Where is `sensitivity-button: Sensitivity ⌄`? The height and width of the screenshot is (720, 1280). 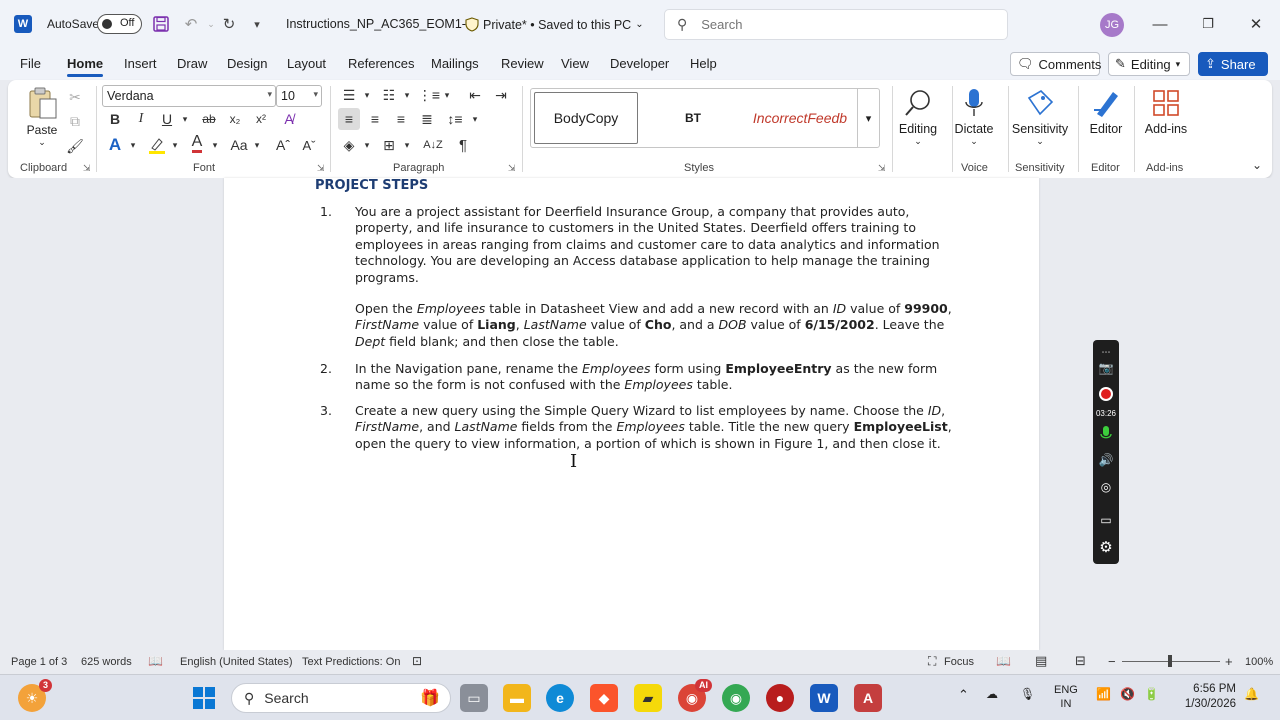
sensitivity-button: Sensitivity ⌄ is located at coordinates (1040, 116).